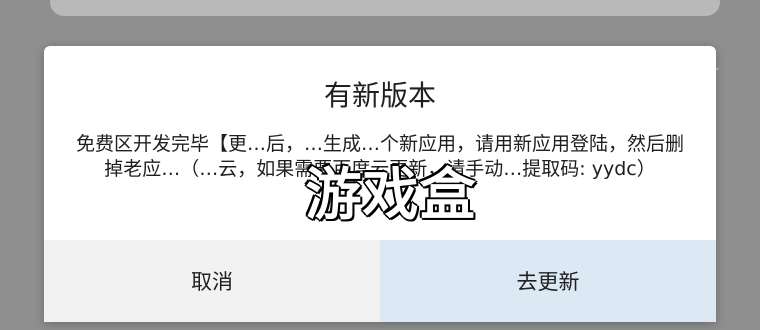 This screenshot has height=330, width=760. I want to click on dialog-title: 有新版本, so click(379, 95).